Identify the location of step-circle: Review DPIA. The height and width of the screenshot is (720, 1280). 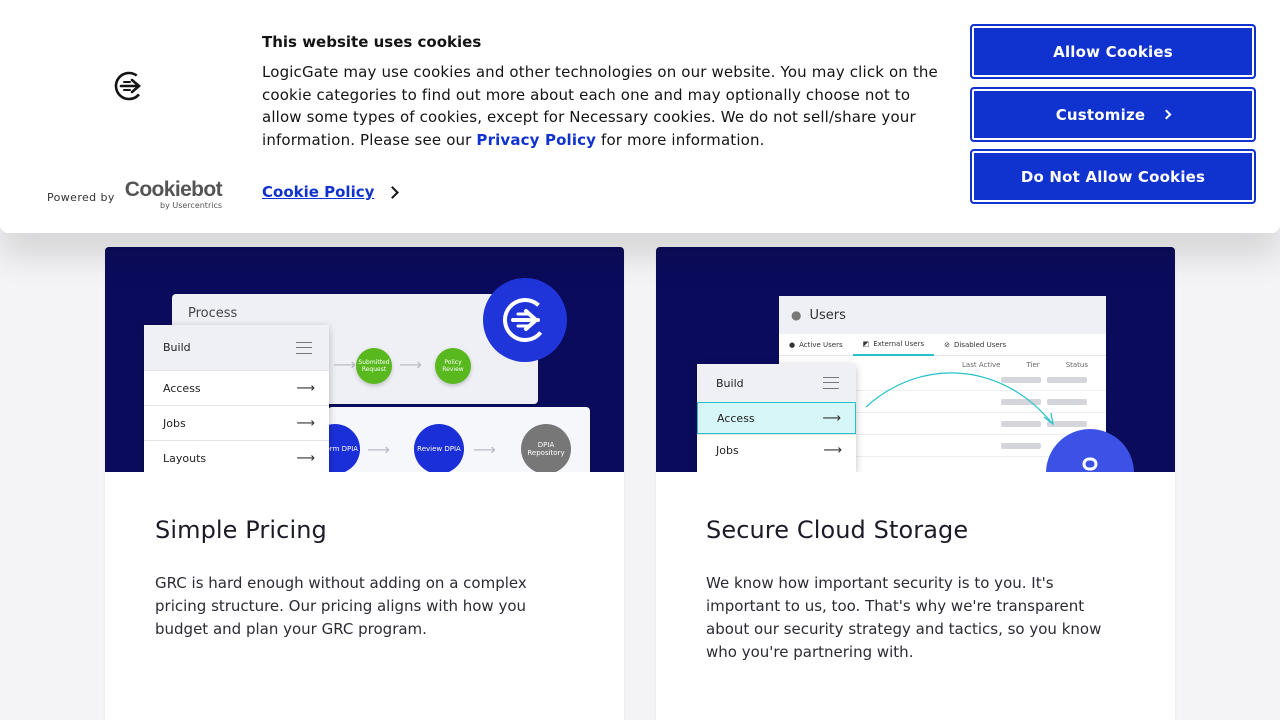
(439, 448).